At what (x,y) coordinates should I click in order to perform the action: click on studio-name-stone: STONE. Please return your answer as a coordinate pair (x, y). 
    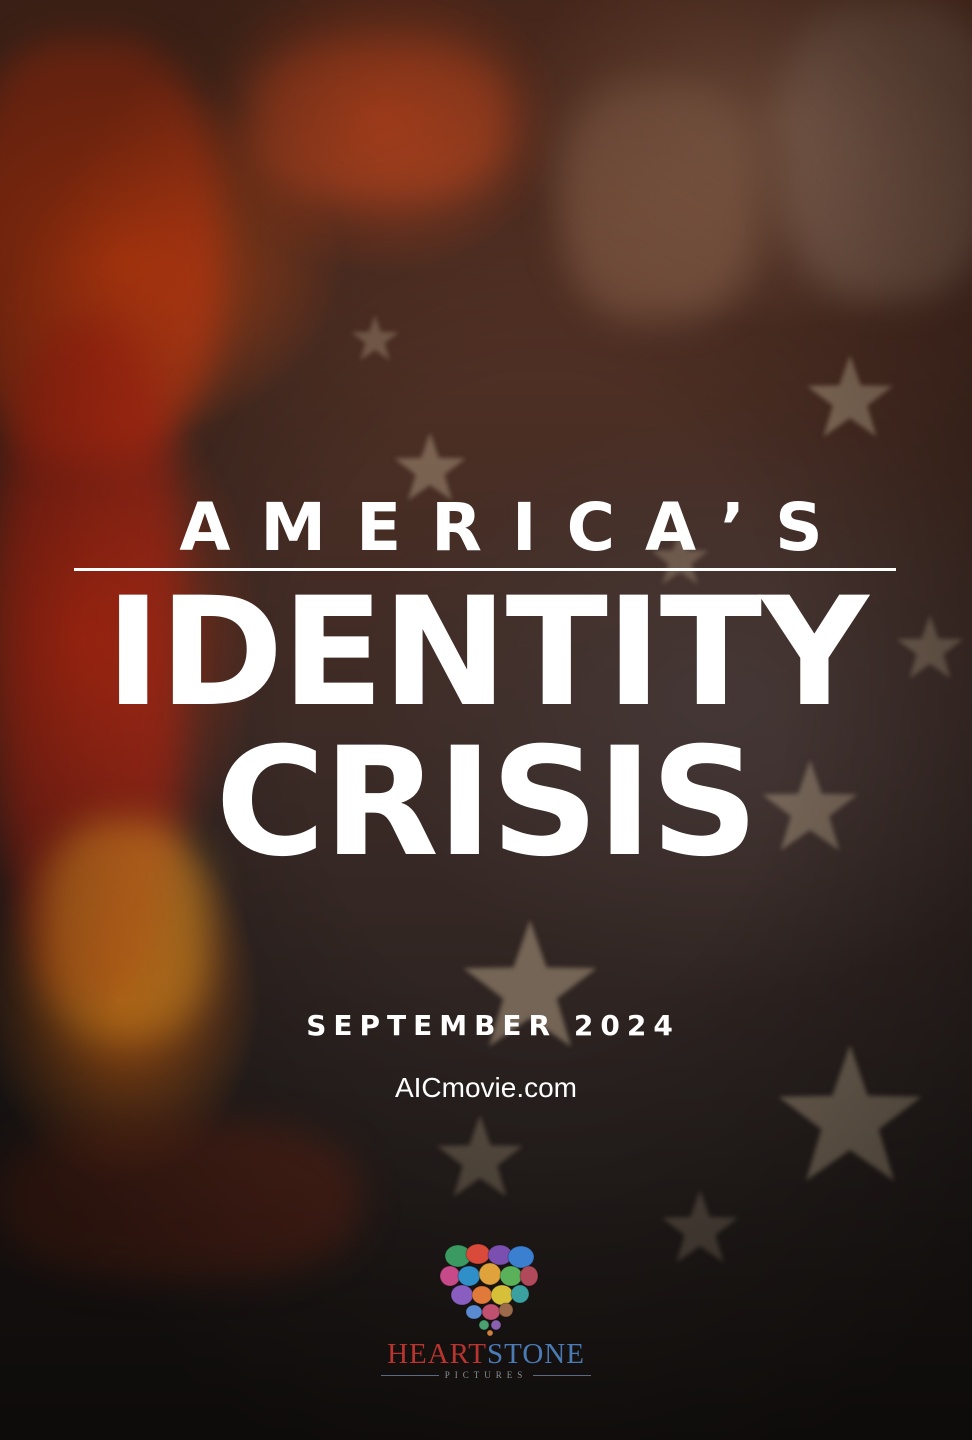
    Looking at the image, I should click on (536, 1354).